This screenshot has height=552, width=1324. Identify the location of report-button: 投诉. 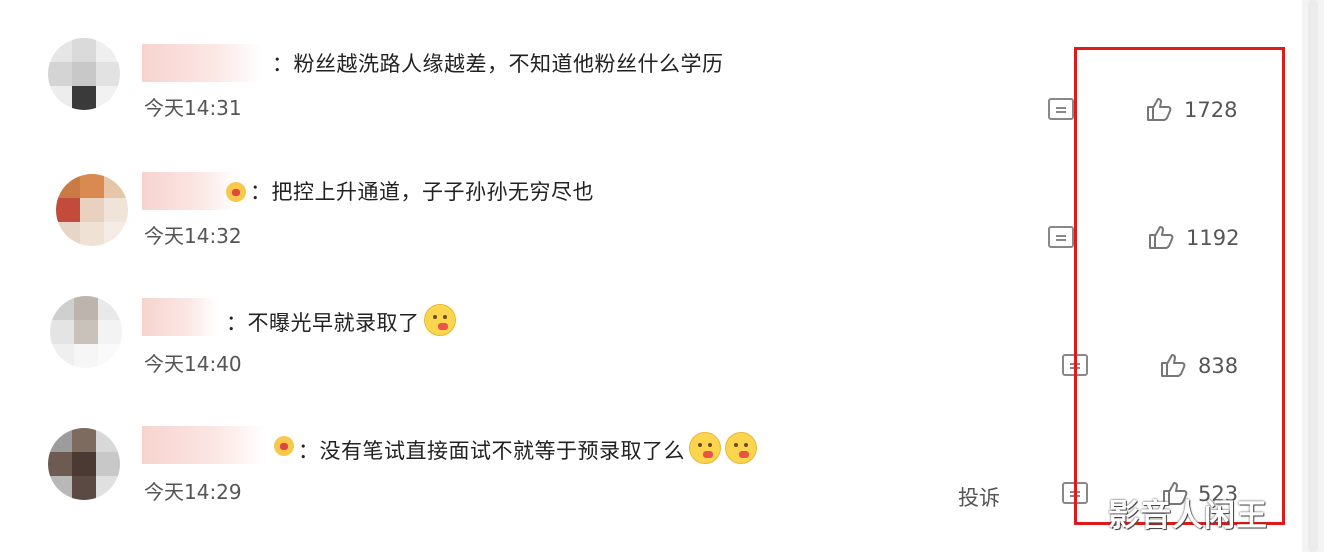
(979, 497).